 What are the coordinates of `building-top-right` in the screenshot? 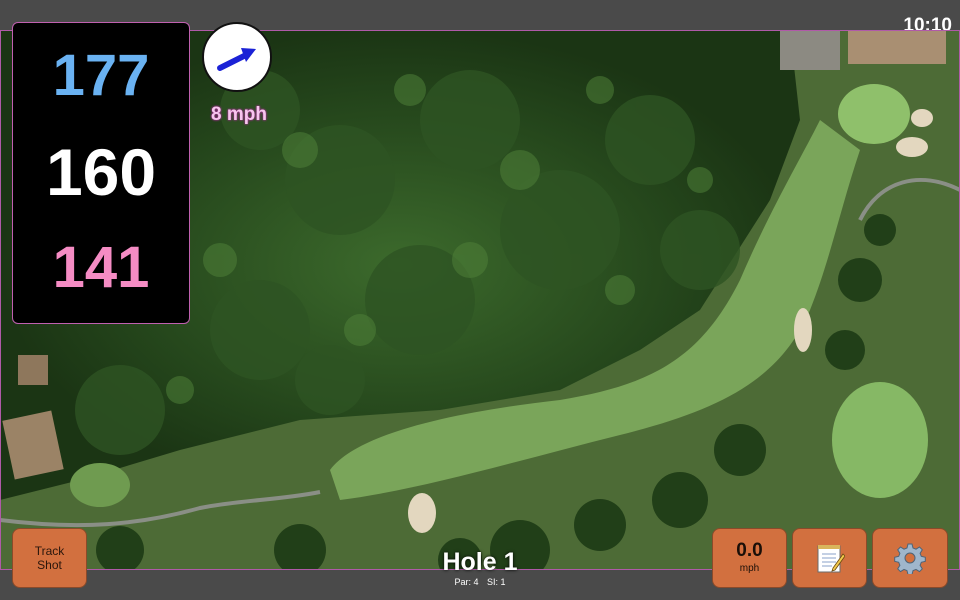 It's located at (897, 47).